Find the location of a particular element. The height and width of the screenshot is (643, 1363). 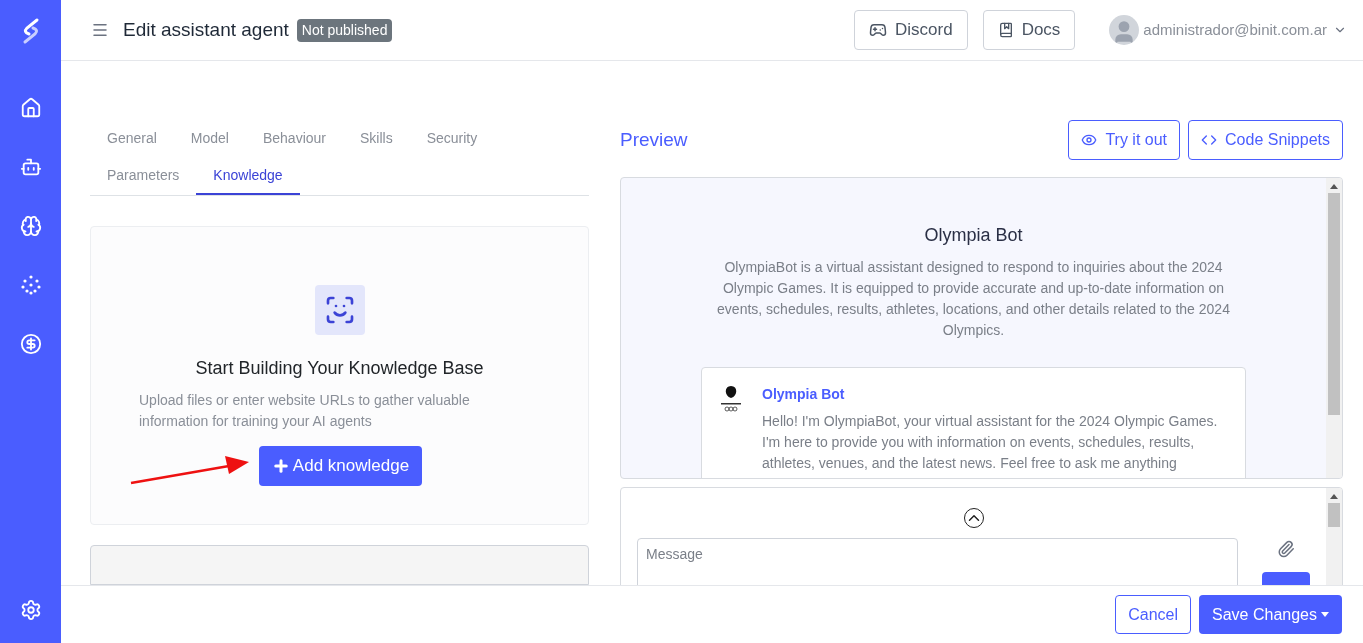

add-knowledge-button: Add knowledge is located at coordinates (340, 466).